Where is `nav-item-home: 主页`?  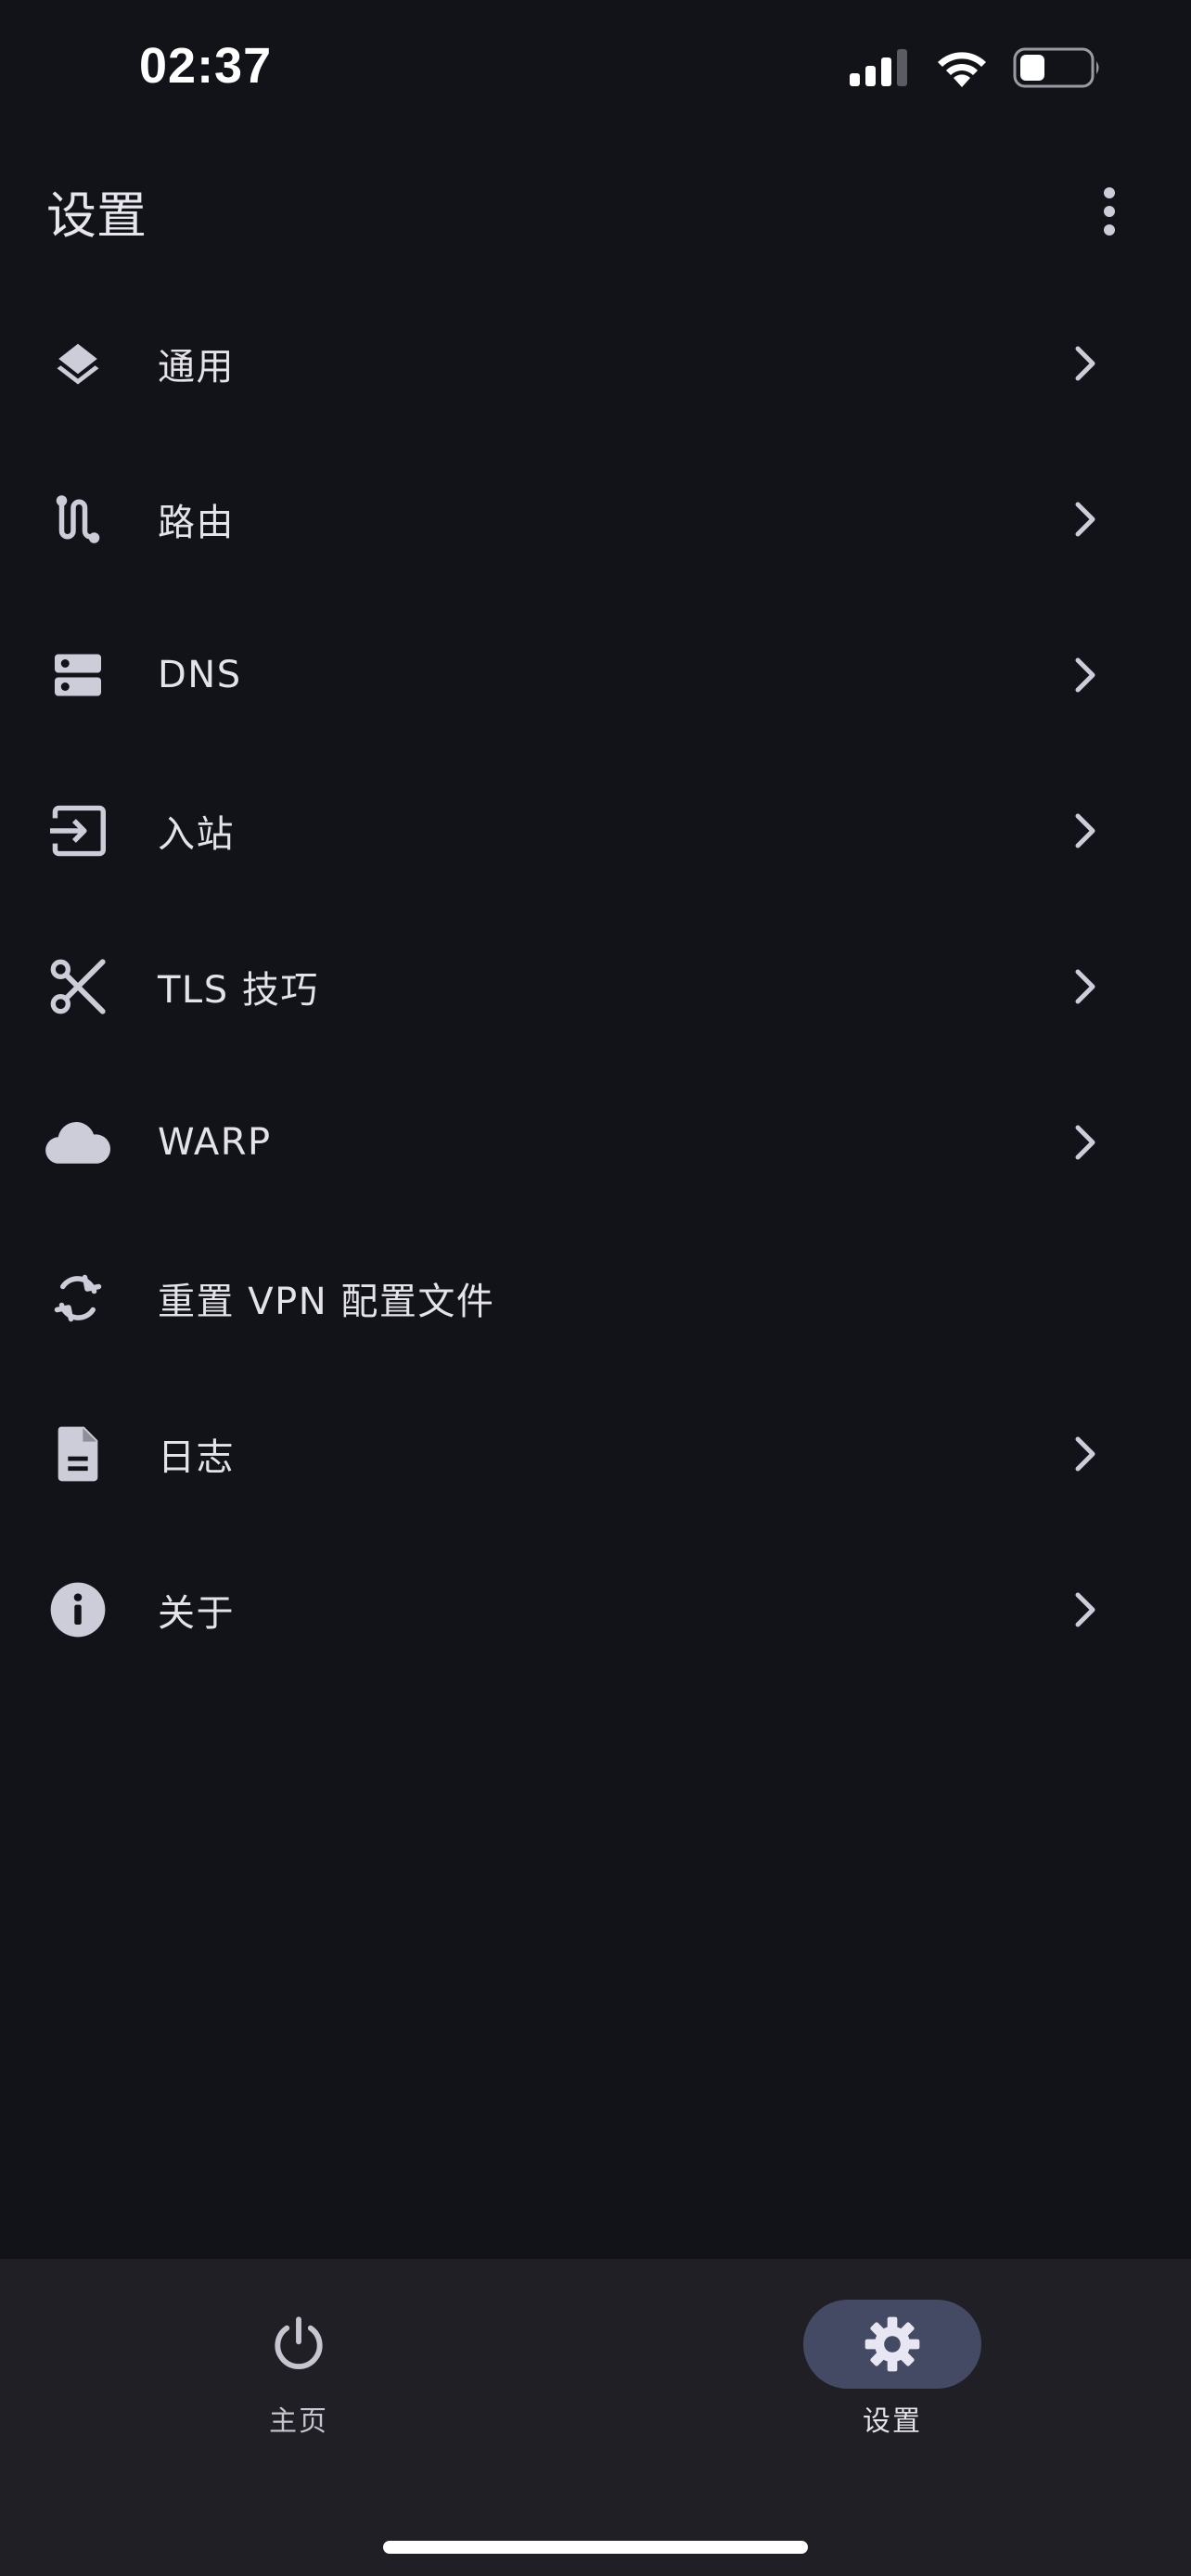 nav-item-home: 主页 is located at coordinates (298, 2369).